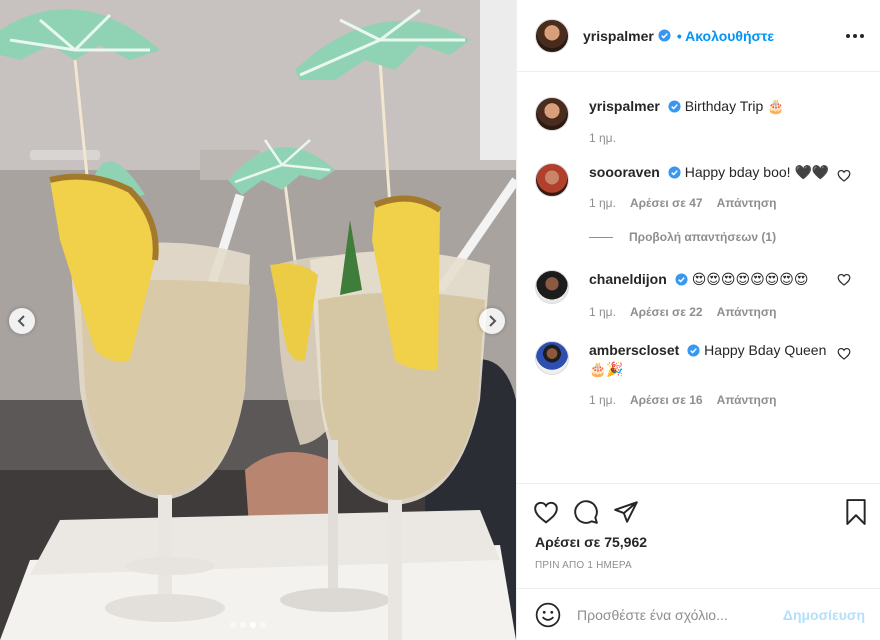 The height and width of the screenshot is (640, 880). I want to click on follow-label: Ακολουθήστε, so click(730, 35).